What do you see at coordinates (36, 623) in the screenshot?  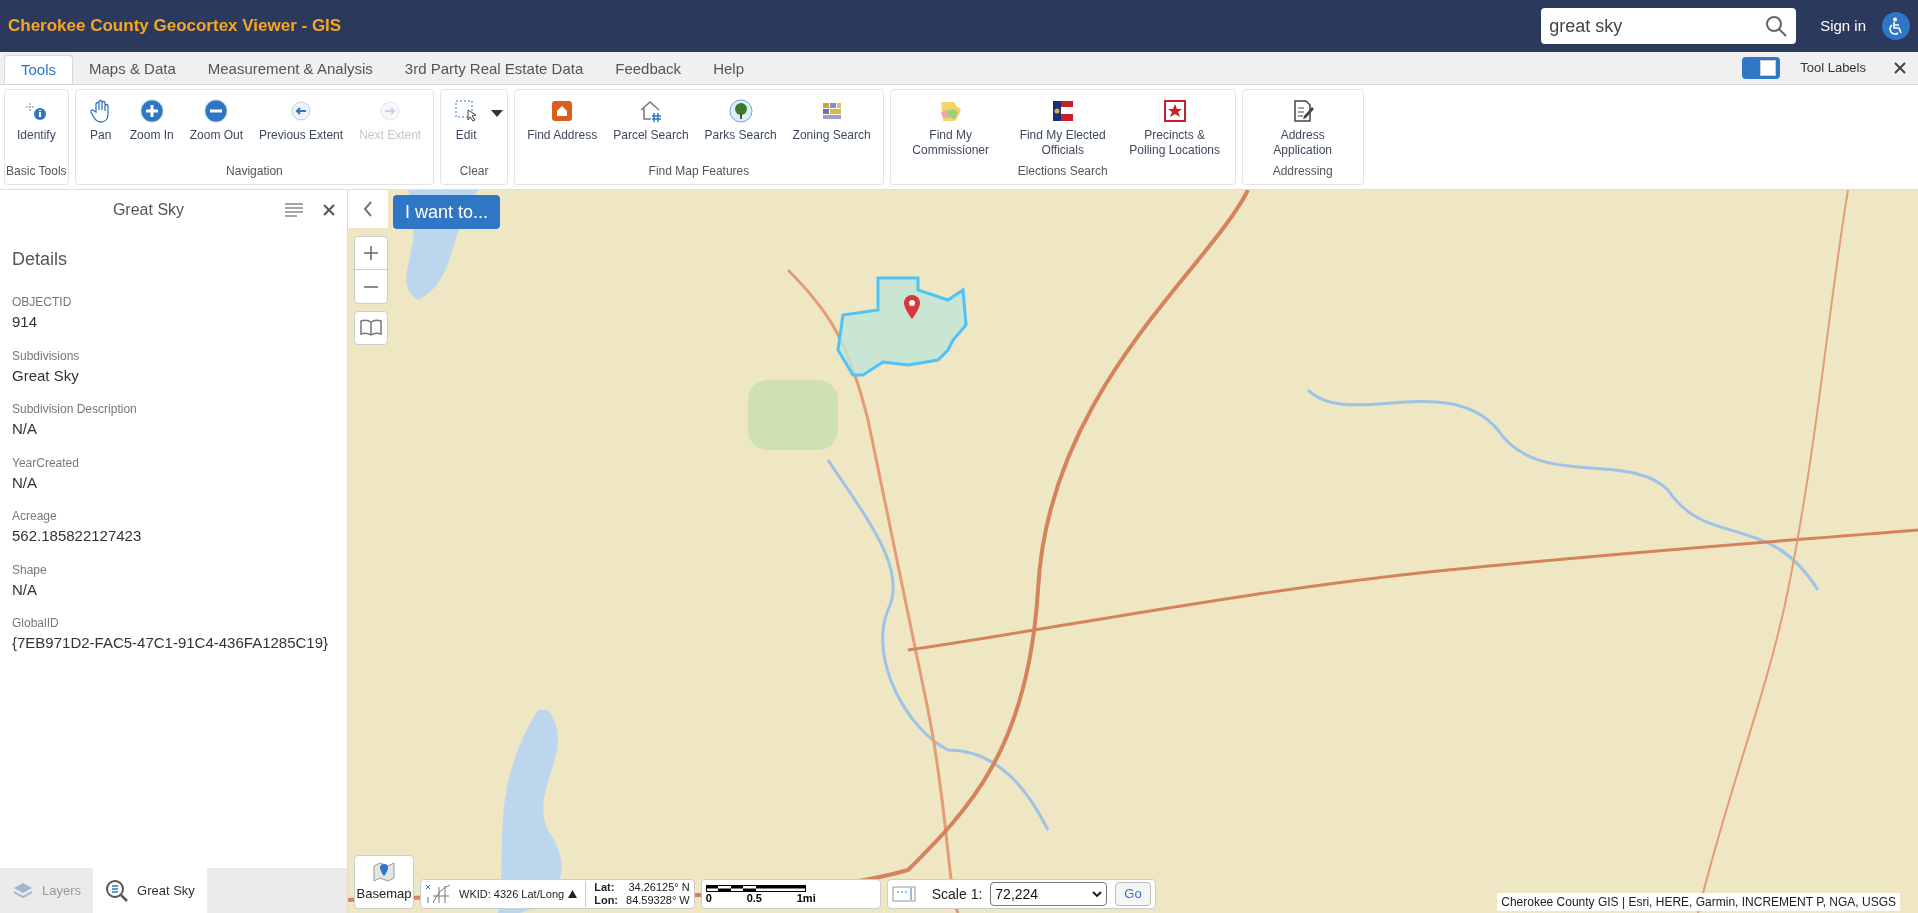 I see `field-label: GlobalID` at bounding box center [36, 623].